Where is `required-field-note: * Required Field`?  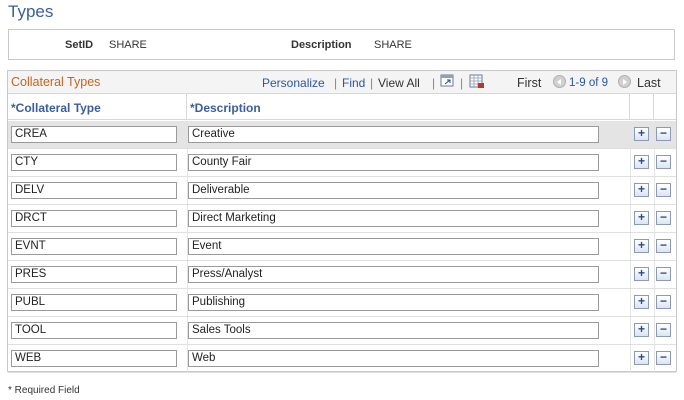 required-field-note: * Required Field is located at coordinates (44, 390).